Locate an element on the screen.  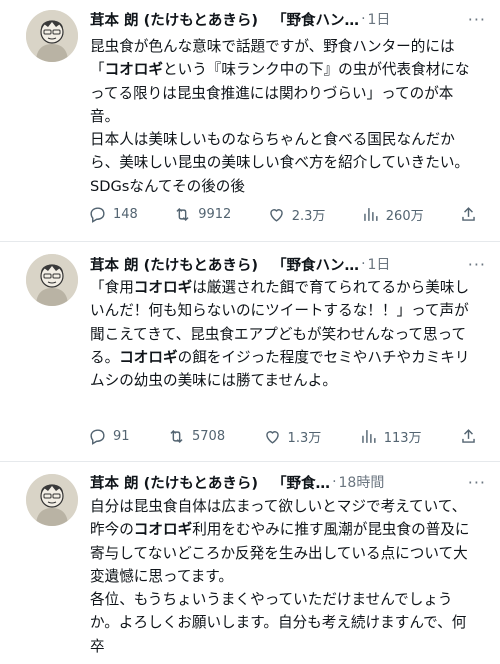
like-button: 2.3万 is located at coordinates (296, 214).